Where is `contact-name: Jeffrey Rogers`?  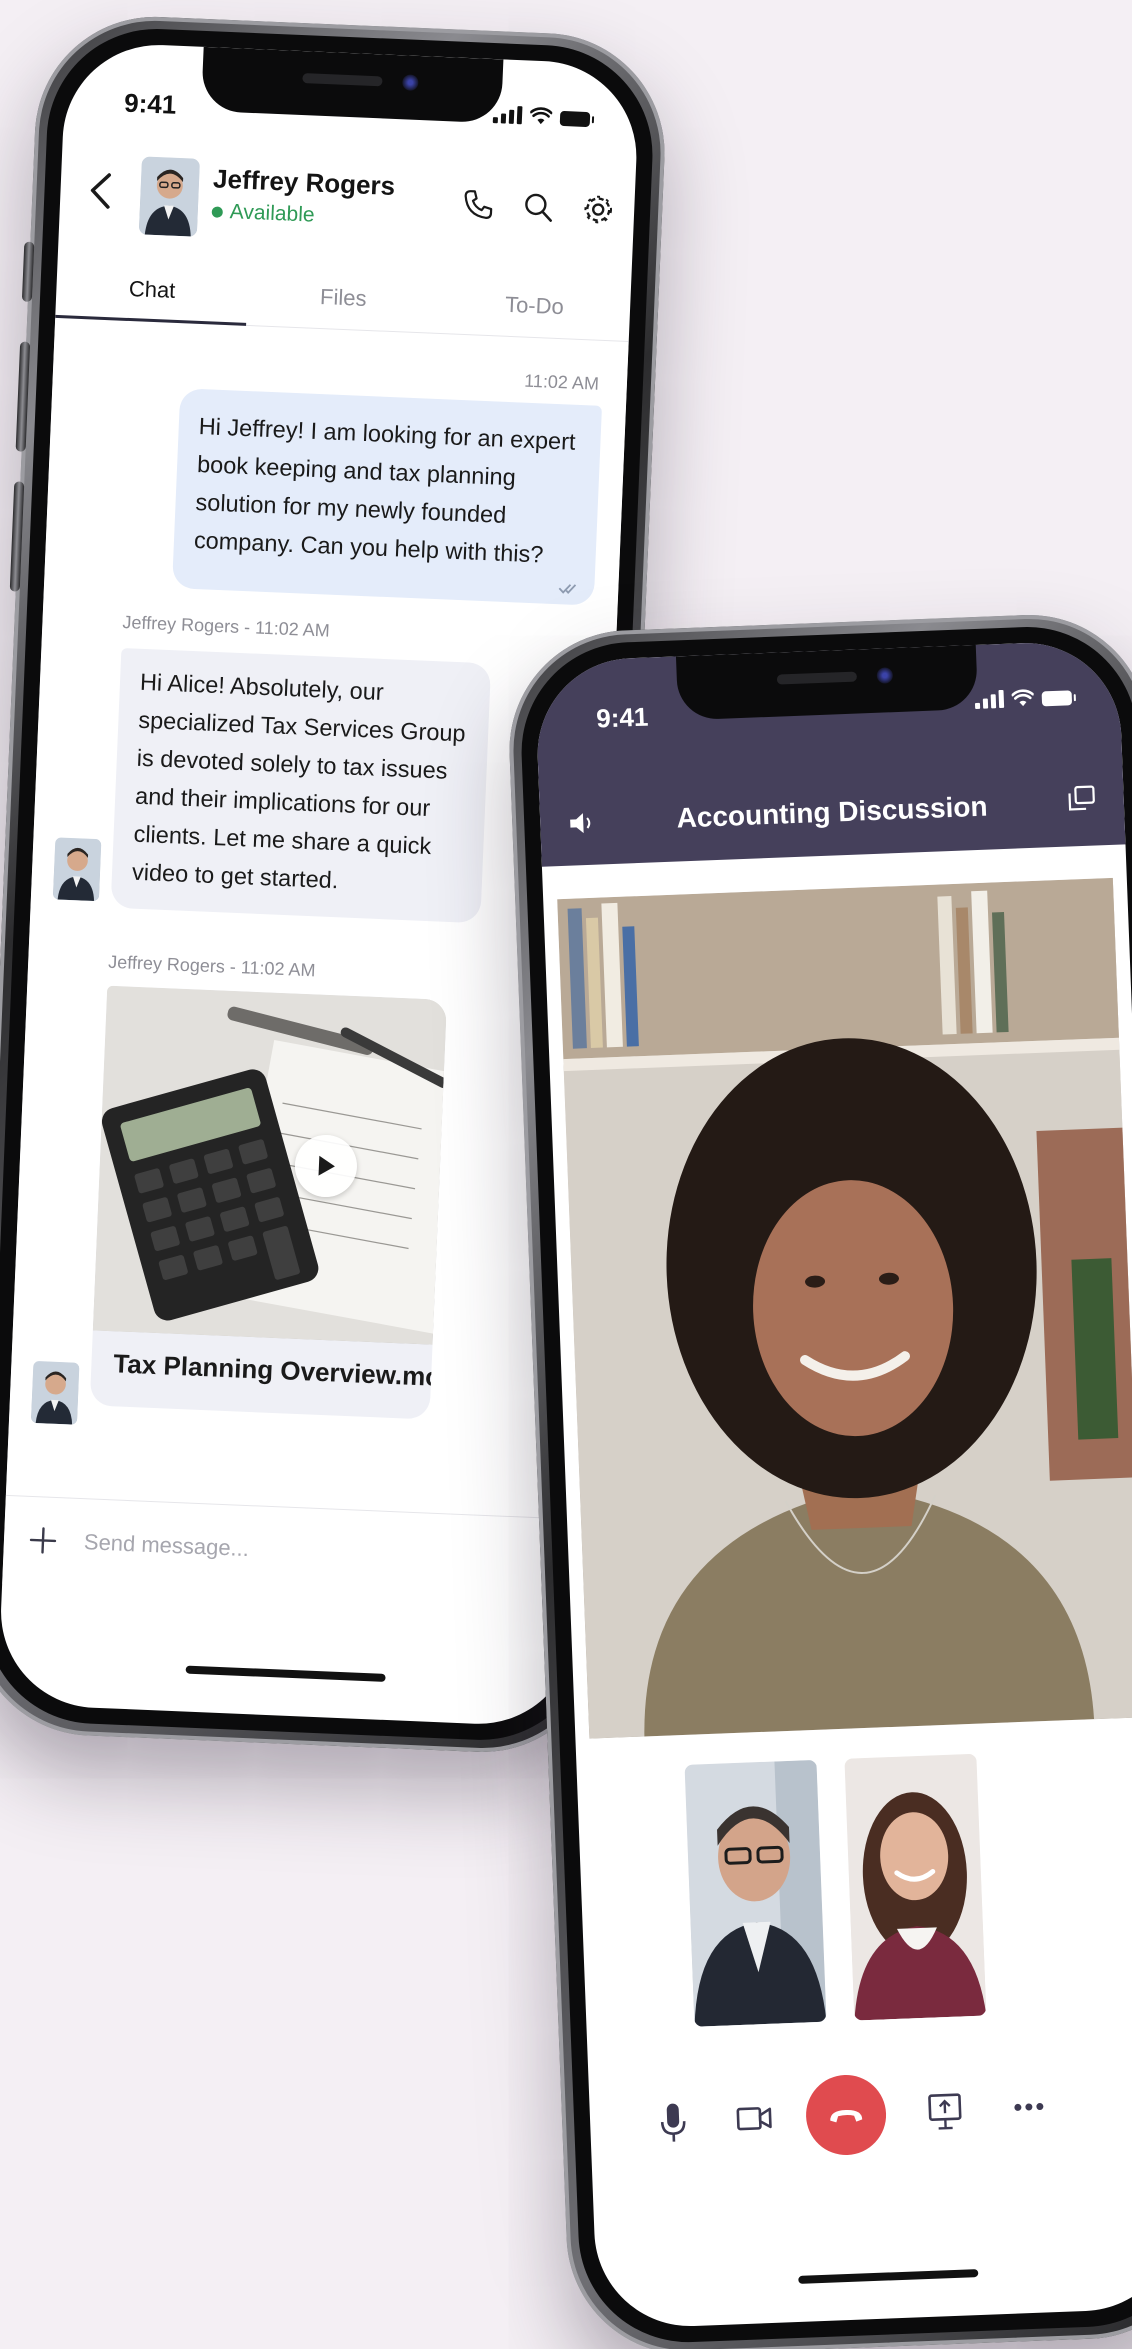
contact-name: Jeffrey Rogers is located at coordinates (304, 182).